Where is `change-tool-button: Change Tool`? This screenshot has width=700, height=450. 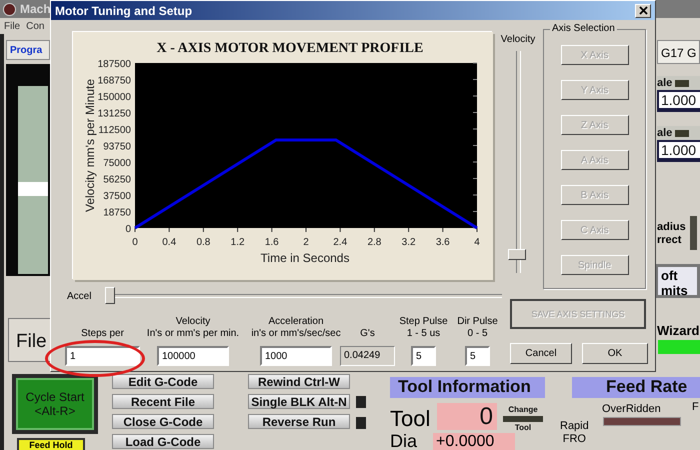
change-tool-button: Change Tool is located at coordinates (523, 419).